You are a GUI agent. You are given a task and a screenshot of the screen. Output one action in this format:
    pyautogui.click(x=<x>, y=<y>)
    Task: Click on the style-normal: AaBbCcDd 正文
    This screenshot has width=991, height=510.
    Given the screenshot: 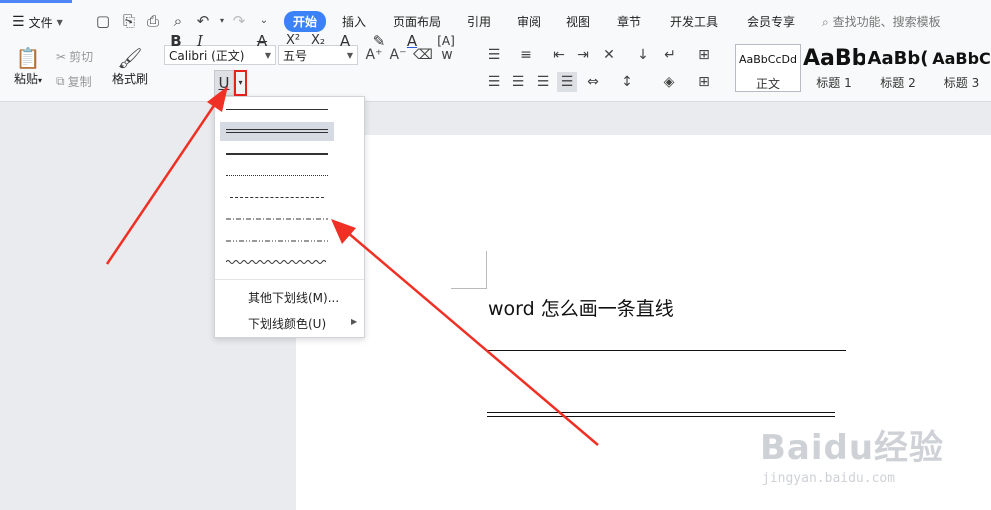 What is the action you would take?
    pyautogui.click(x=768, y=68)
    